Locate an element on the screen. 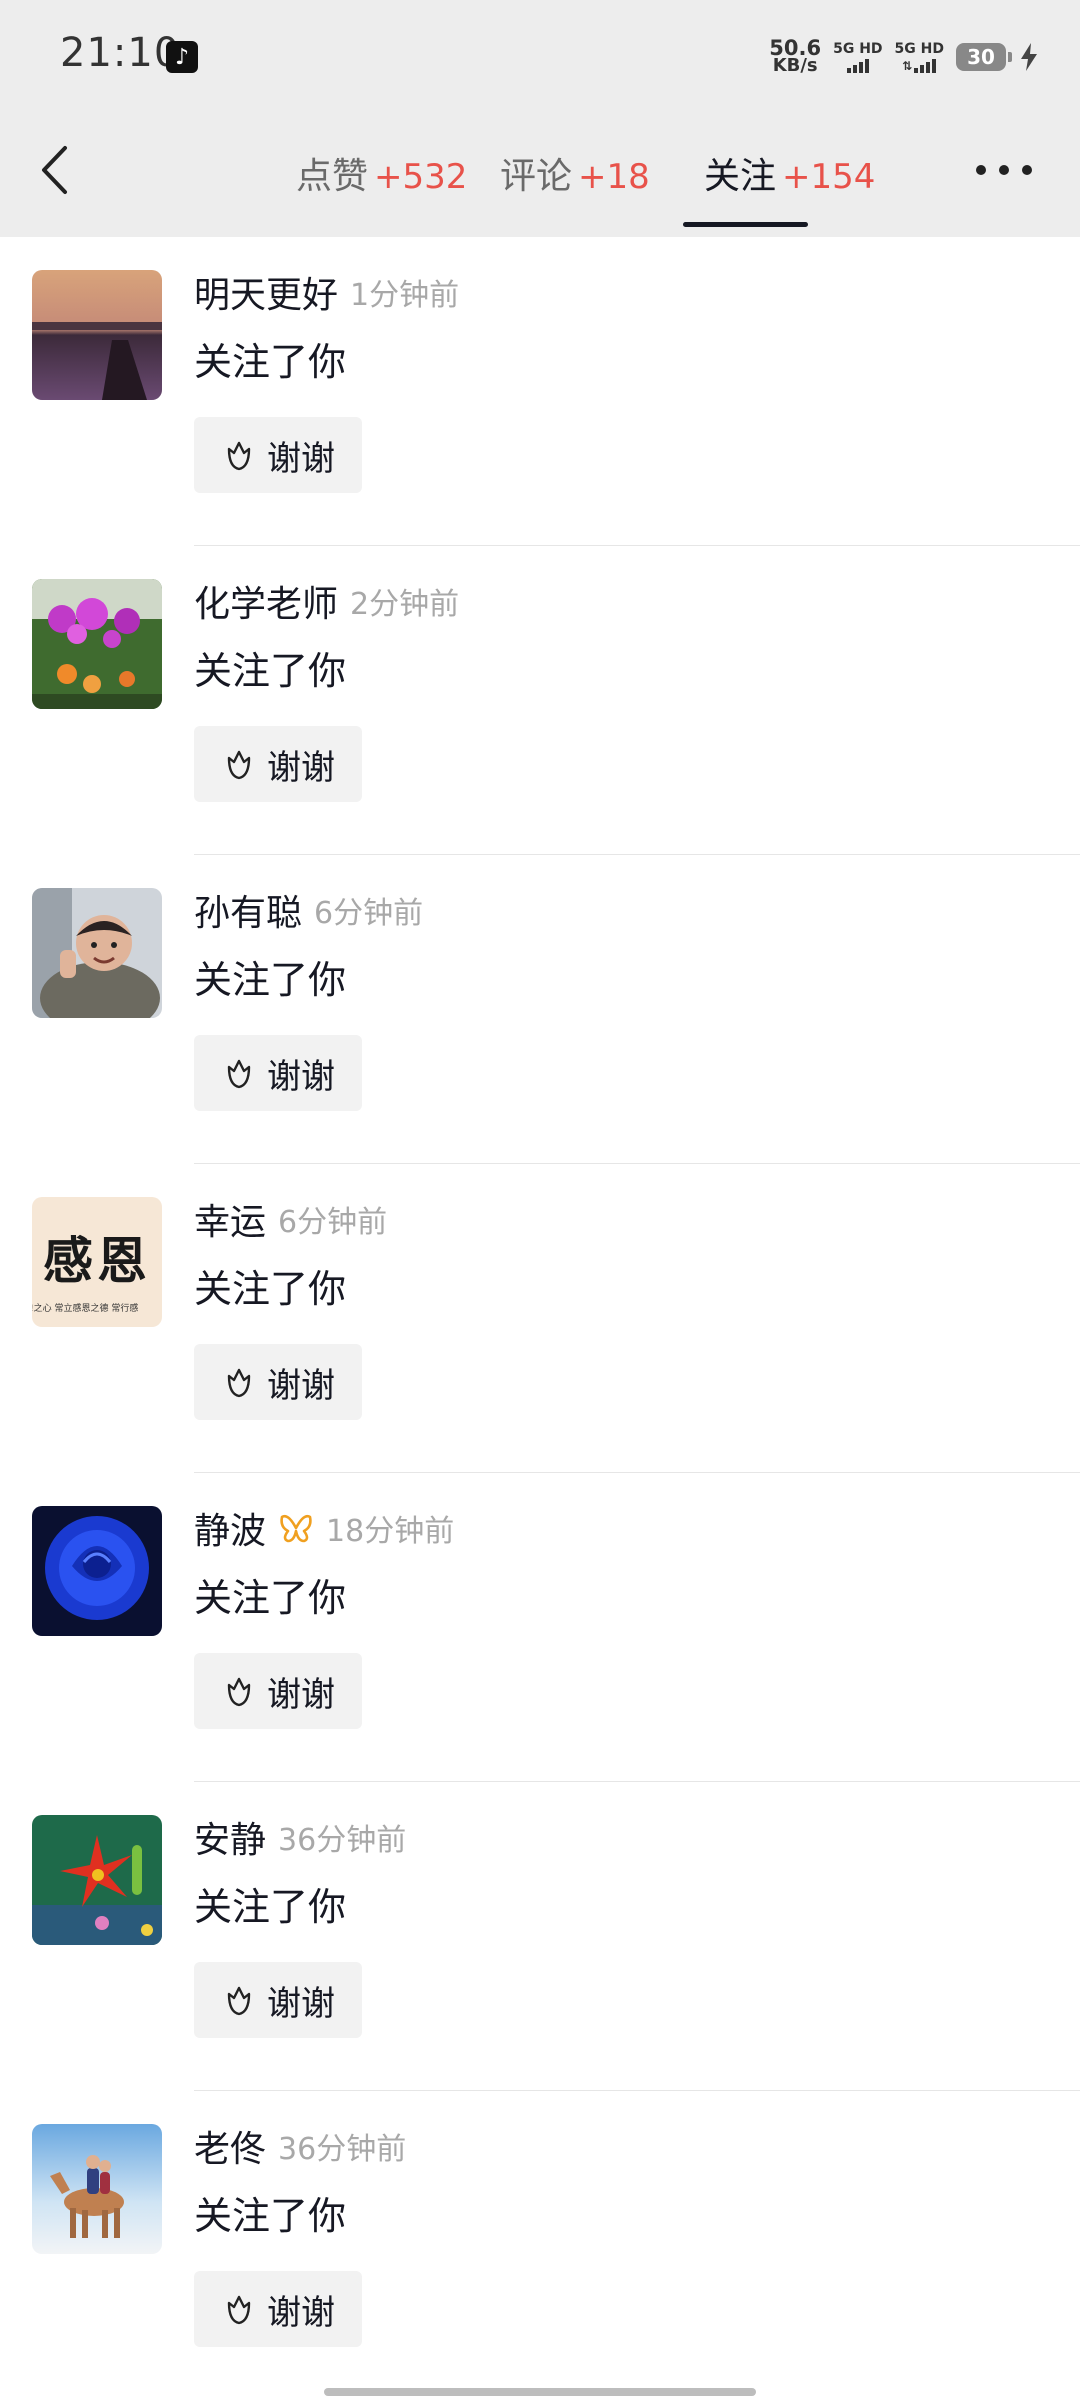 This screenshot has height=2400, width=1080. horse-snow-avatar-image is located at coordinates (97, 2189).